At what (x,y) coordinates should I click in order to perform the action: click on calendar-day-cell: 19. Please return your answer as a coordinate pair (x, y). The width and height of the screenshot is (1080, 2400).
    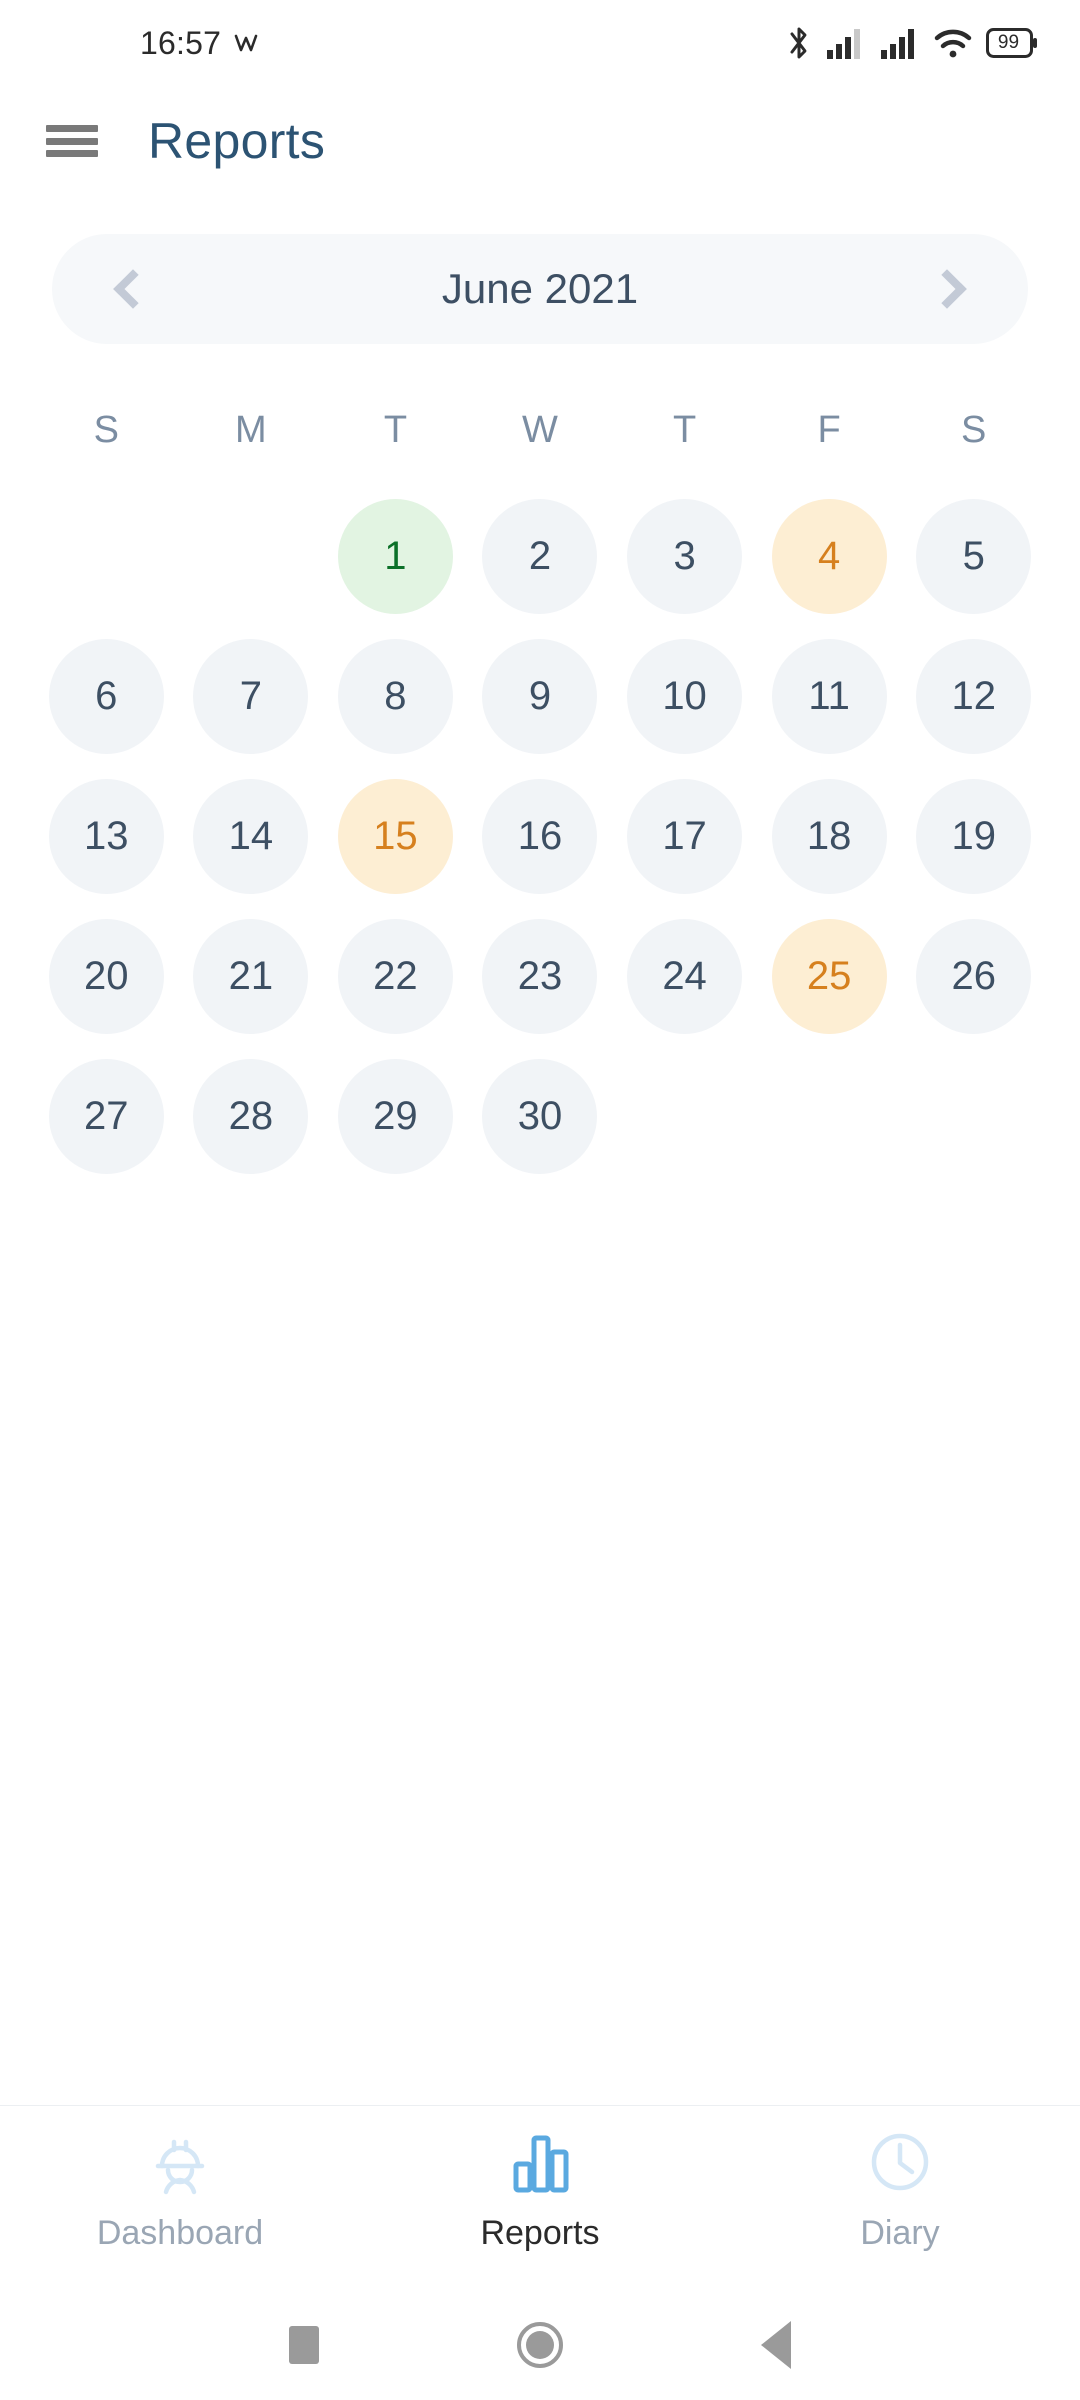
    Looking at the image, I should click on (973, 836).